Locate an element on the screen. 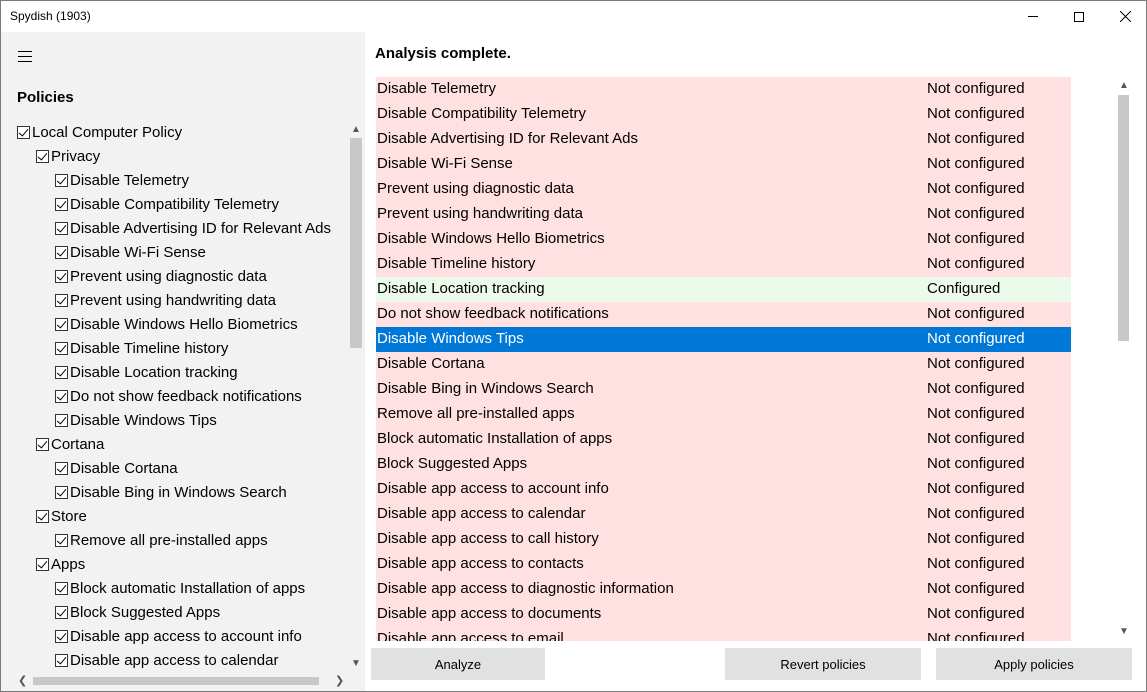 The width and height of the screenshot is (1147, 692). tree-item: Prevent using handwriting data is located at coordinates (165, 300).